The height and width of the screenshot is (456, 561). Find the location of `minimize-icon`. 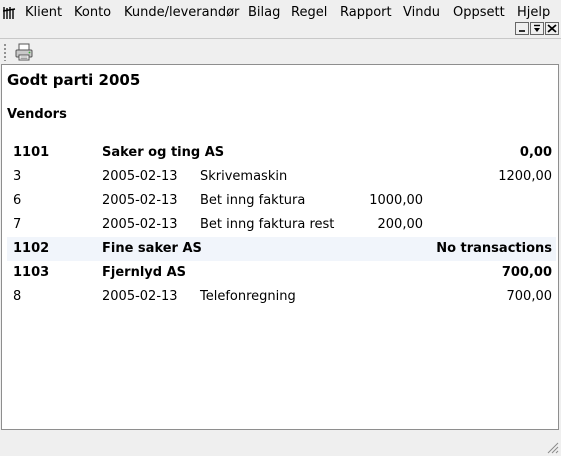

minimize-icon is located at coordinates (522, 28).